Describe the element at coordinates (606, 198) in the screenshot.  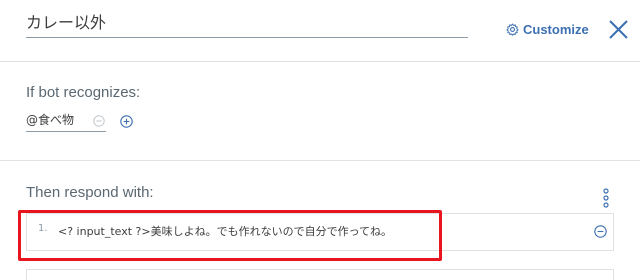
I see `kebab-menu-icon` at that location.